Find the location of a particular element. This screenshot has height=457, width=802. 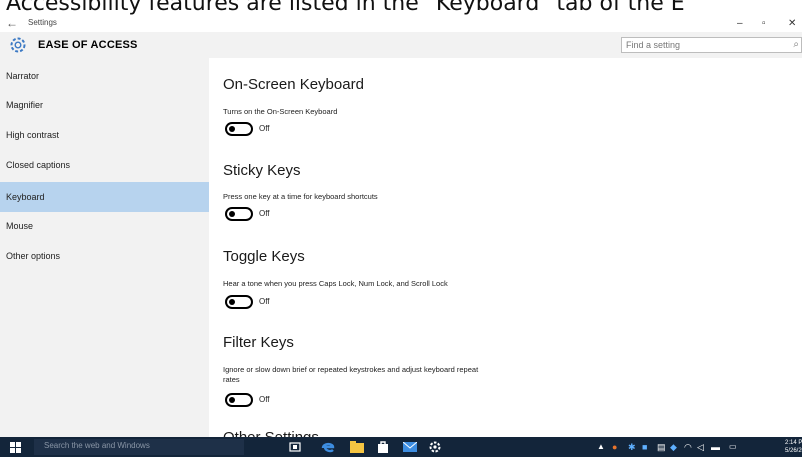

taskbar-clock: 2:14 PM 5/26/2016 is located at coordinates (793, 447).